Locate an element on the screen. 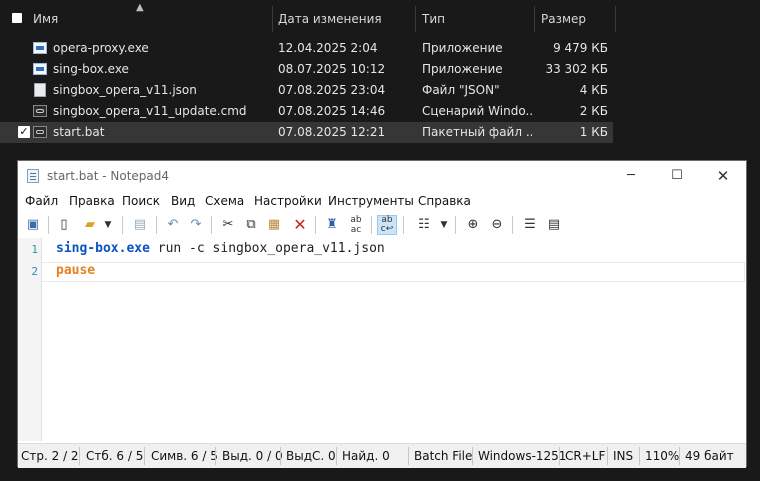 This screenshot has width=760, height=481. file-date: 07.08.2025 23:04 is located at coordinates (332, 90).